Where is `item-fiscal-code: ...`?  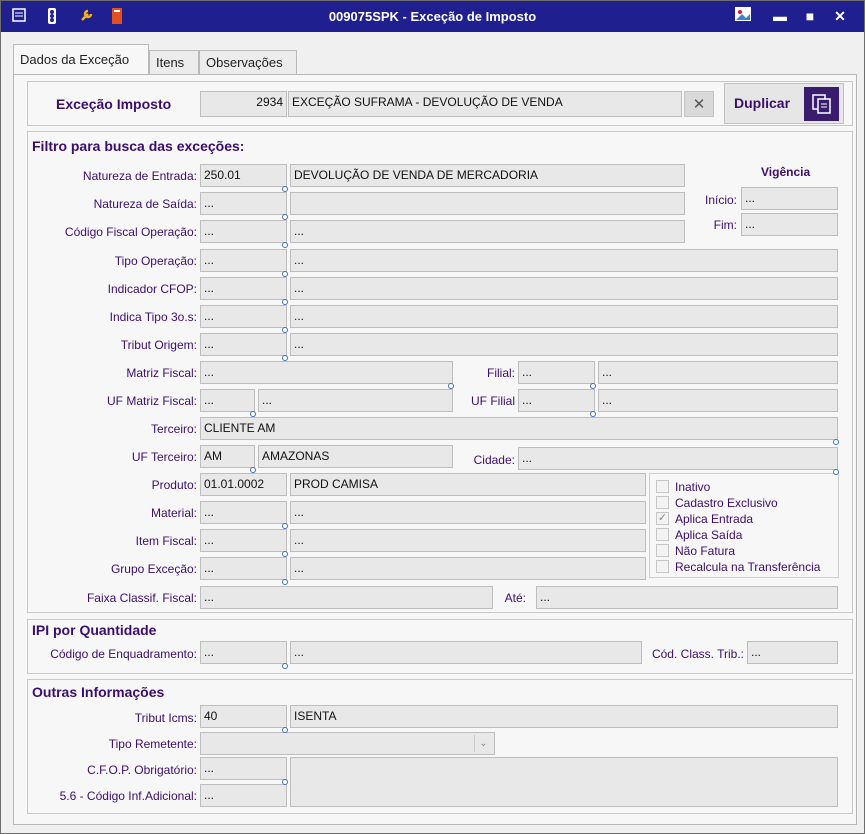
item-fiscal-code: ... is located at coordinates (243, 540).